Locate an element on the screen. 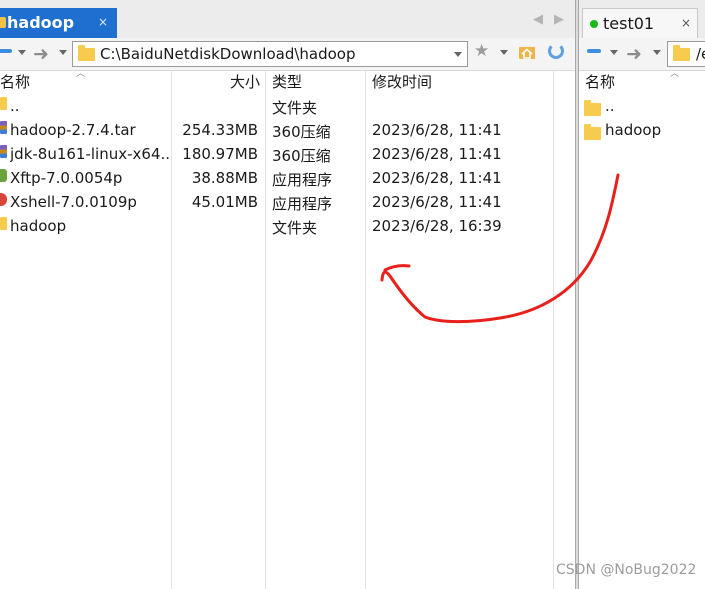 Image resolution: width=705 pixels, height=589 pixels. address-bar: C:\BaiduNetdiskDownload\hadoop is located at coordinates (270, 54).